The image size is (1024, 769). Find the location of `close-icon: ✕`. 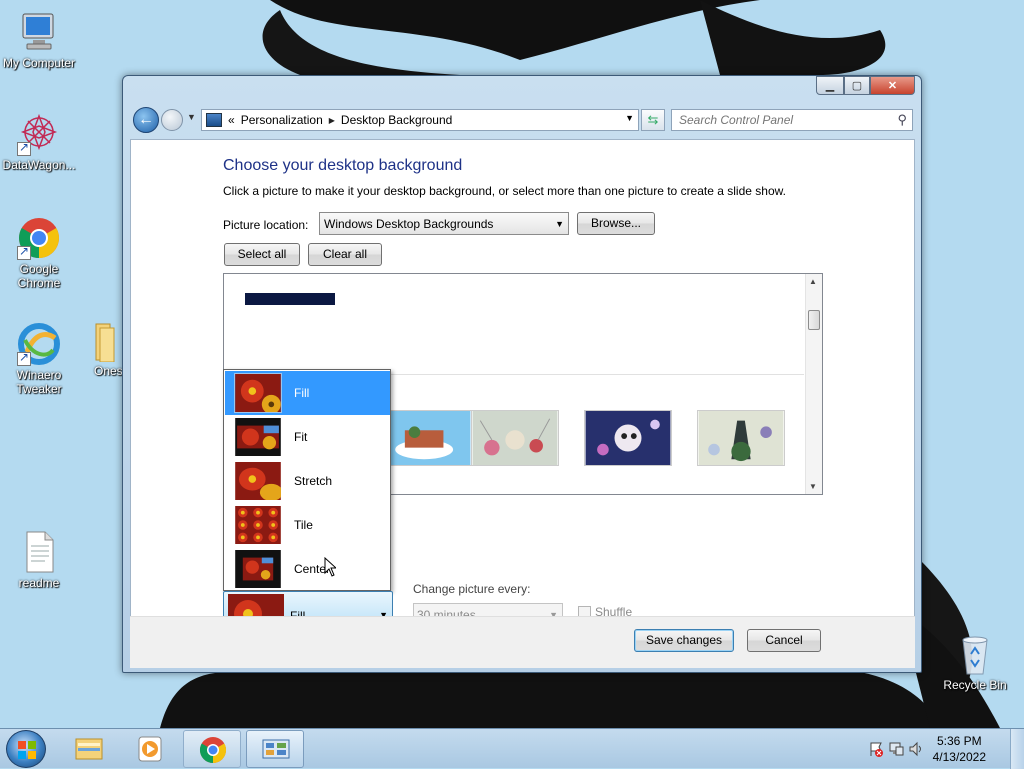

close-icon: ✕ is located at coordinates (892, 86).